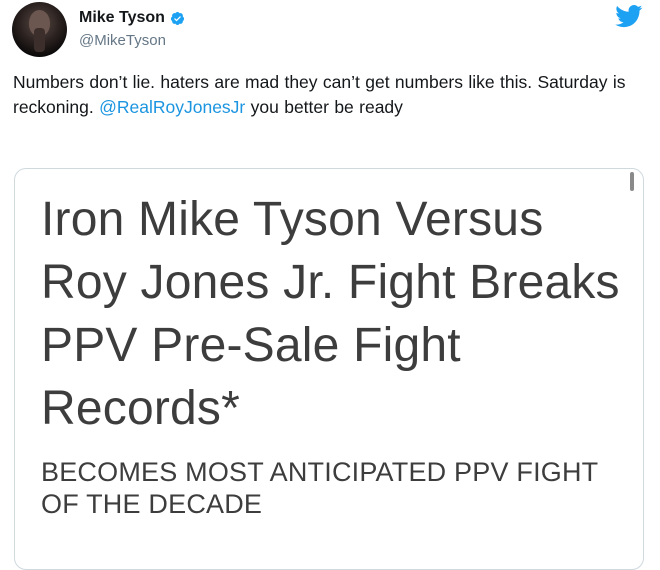  Describe the element at coordinates (177, 18) in the screenshot. I see `verified-badge-icon` at that location.